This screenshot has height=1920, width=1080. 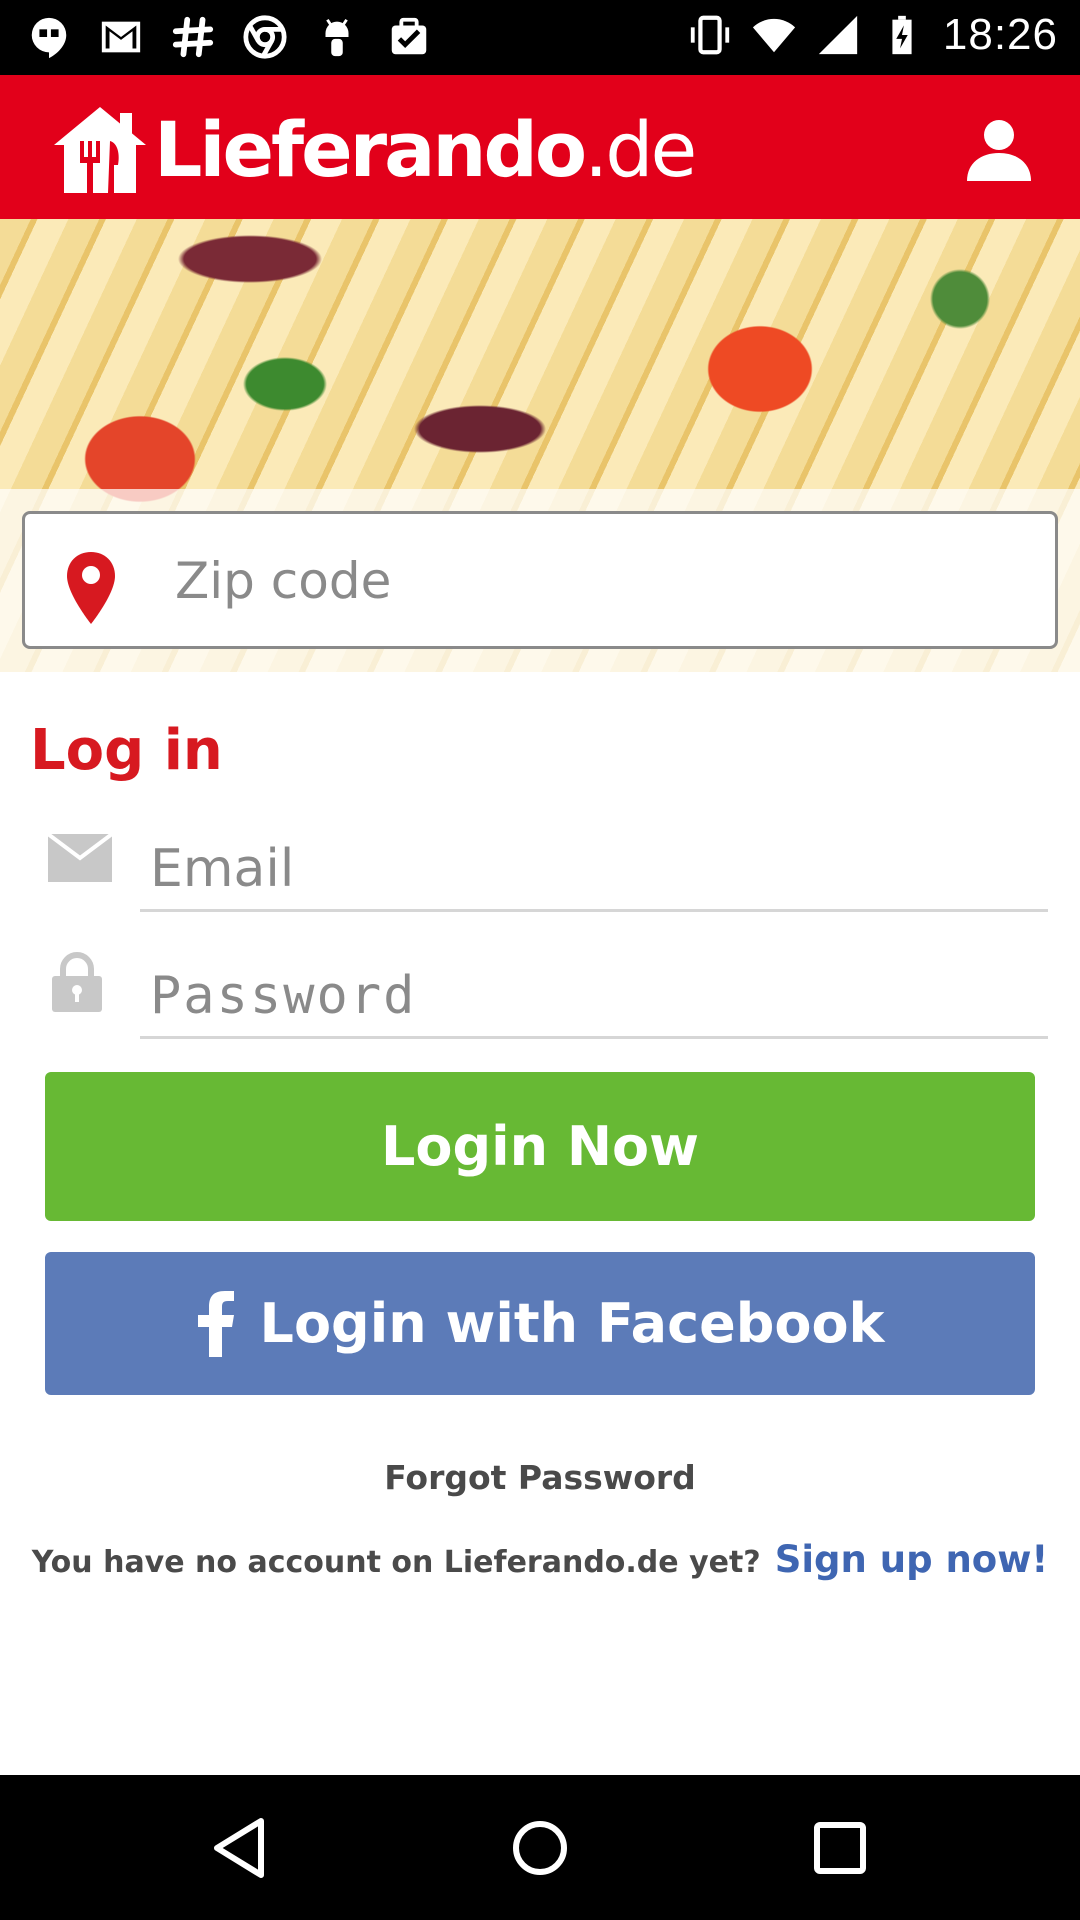 I want to click on signal-icon, so click(x=838, y=35).